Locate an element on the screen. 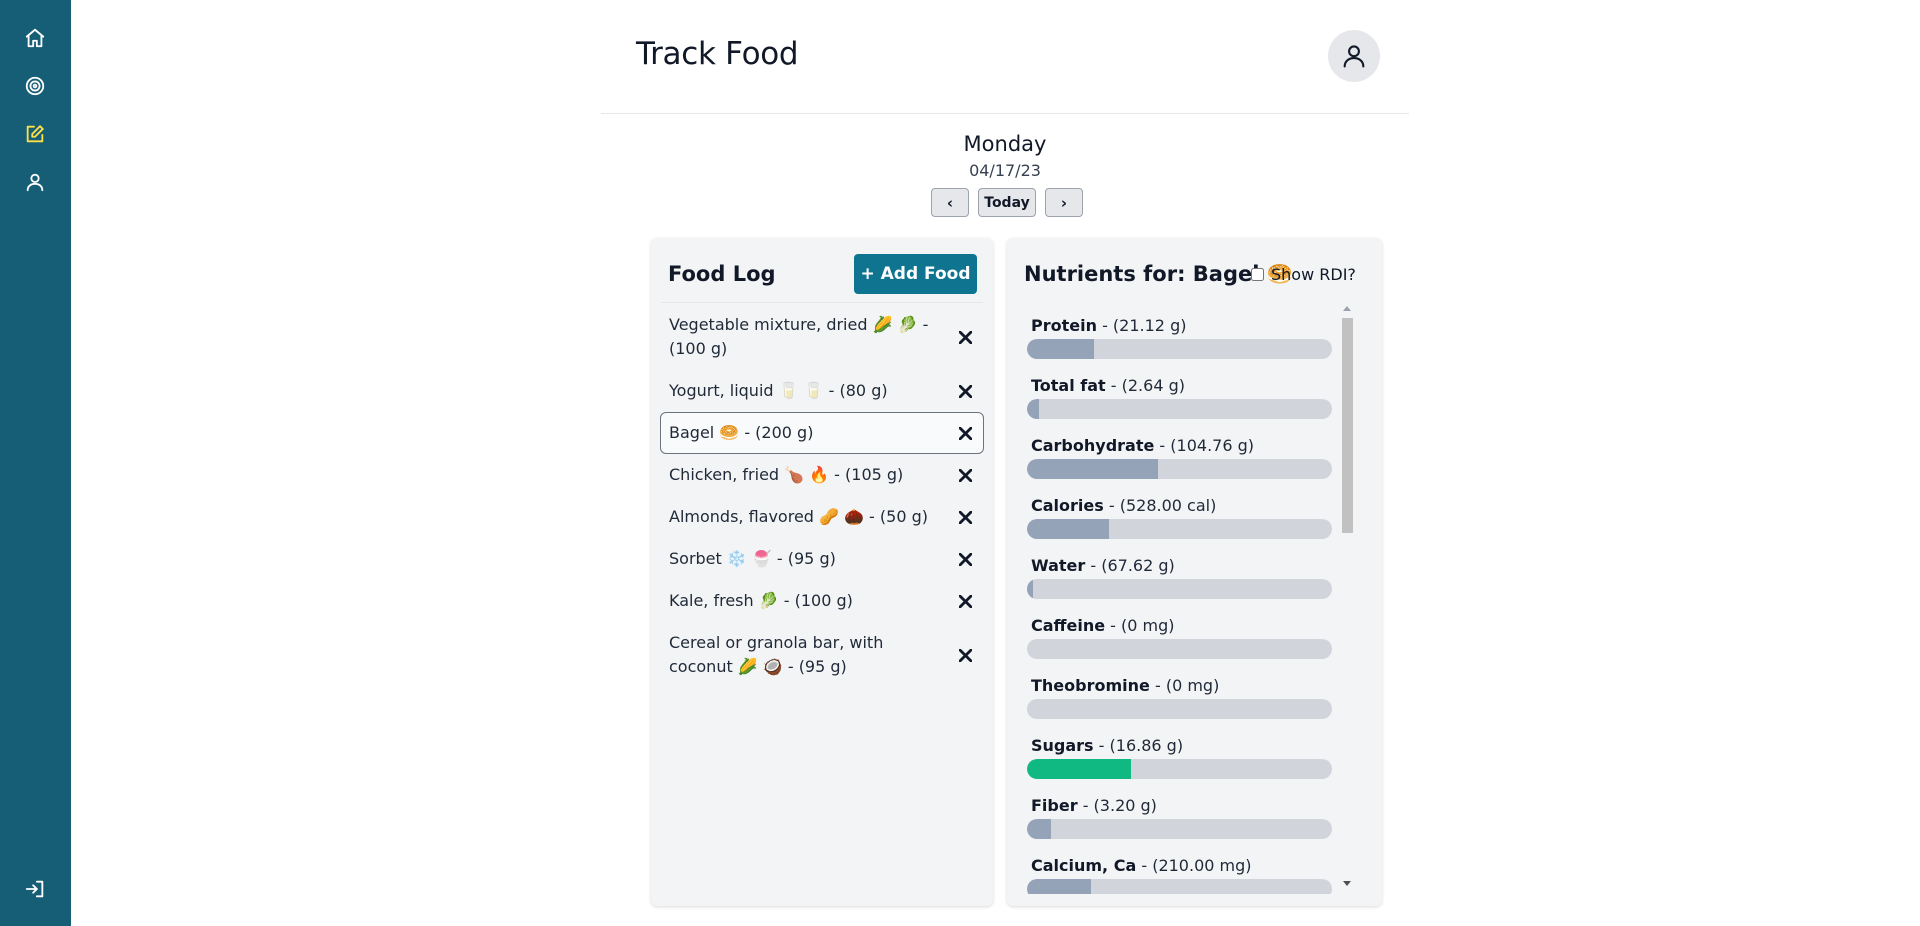 This screenshot has height=926, width=1920. nutrient-amount: - (528.00 cal) is located at coordinates (1160, 505).